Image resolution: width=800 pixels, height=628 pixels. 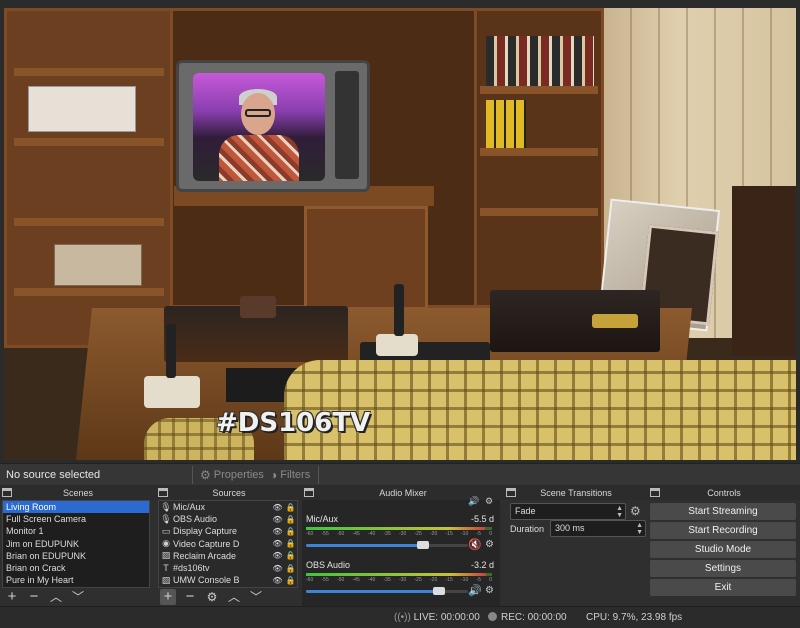 I want to click on start-streaming-button: Start Streaming, so click(x=723, y=511).